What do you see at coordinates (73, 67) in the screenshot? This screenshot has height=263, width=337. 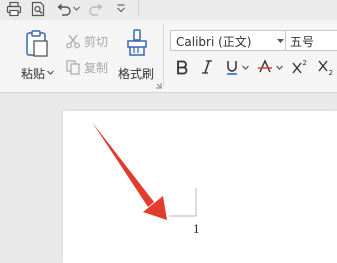 I see `copy-icon` at bounding box center [73, 67].